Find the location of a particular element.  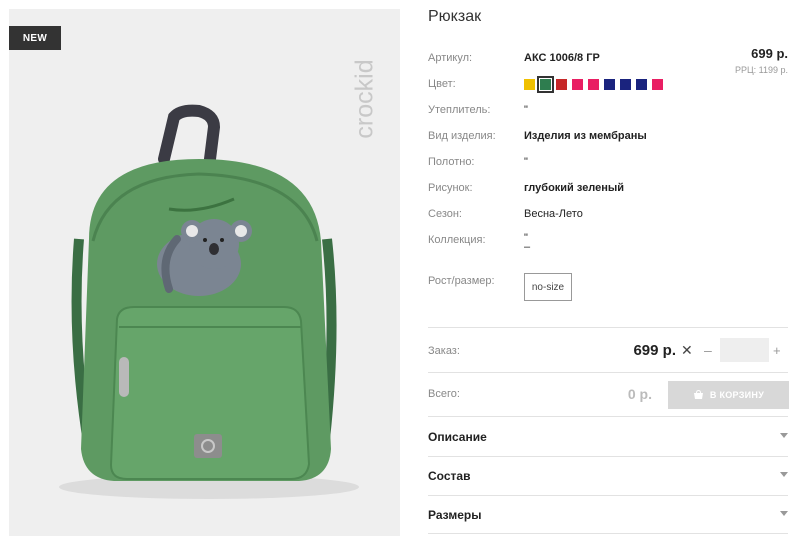

accordion-title: Размеры is located at coordinates (455, 515).